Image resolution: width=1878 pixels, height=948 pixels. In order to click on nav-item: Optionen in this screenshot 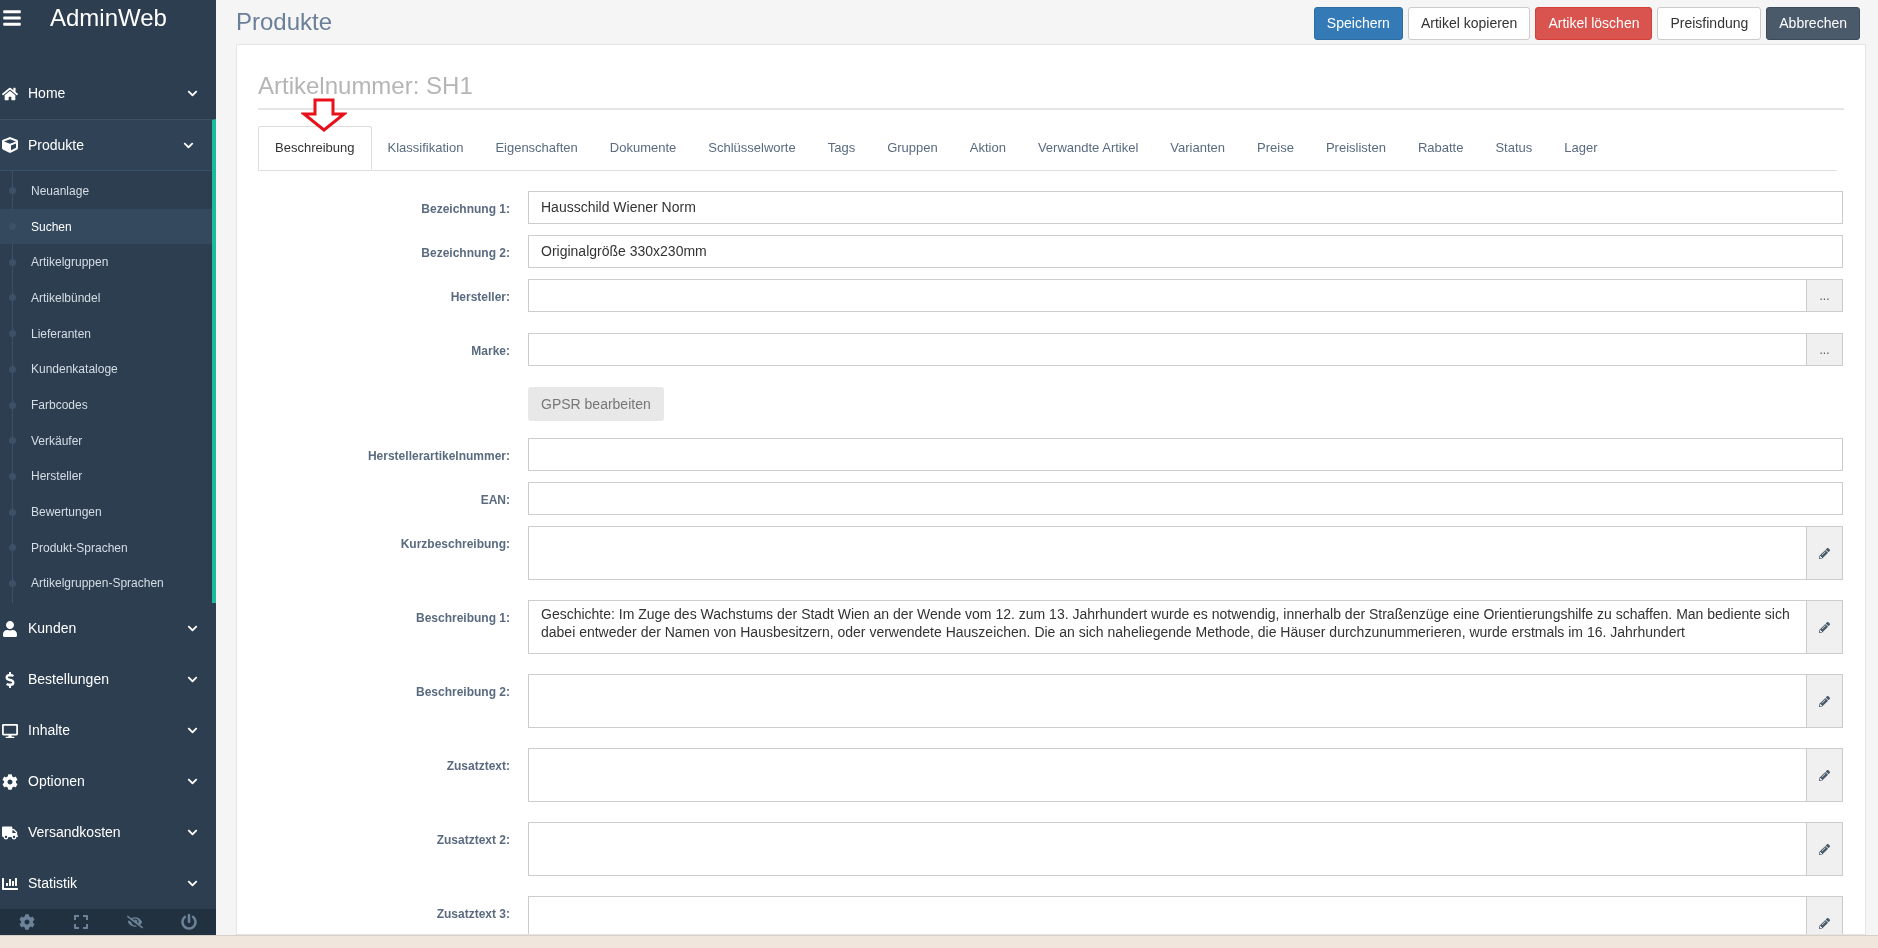, I will do `click(108, 782)`.